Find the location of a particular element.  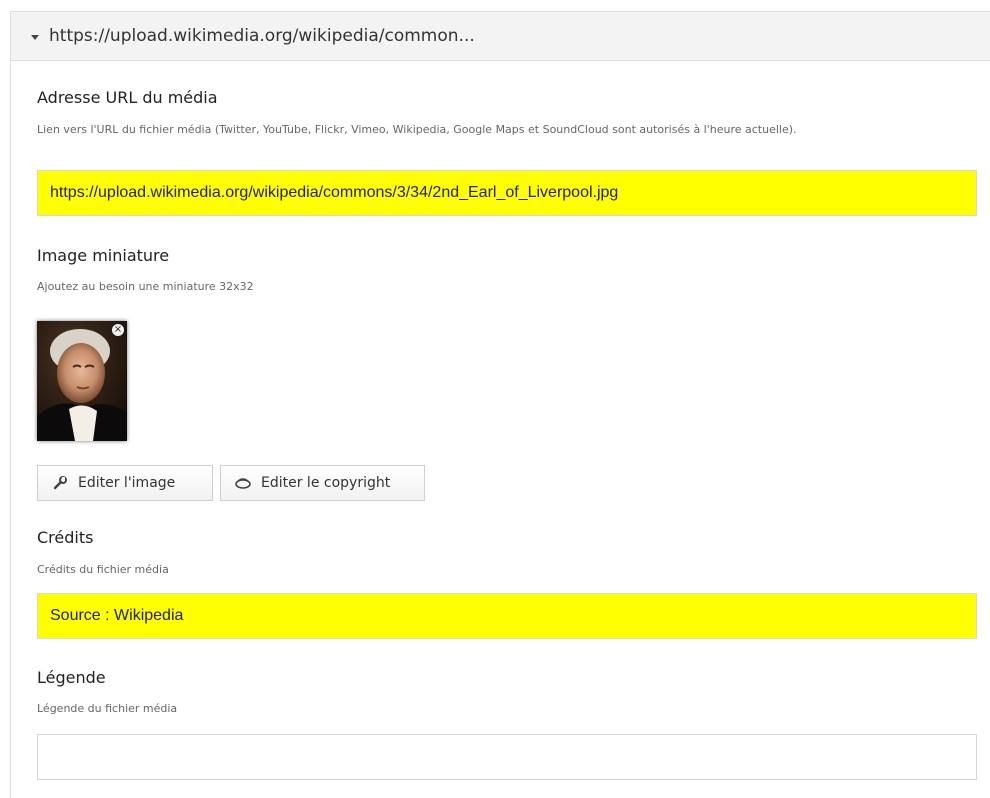

credits-label: Crédits is located at coordinates (65, 537).